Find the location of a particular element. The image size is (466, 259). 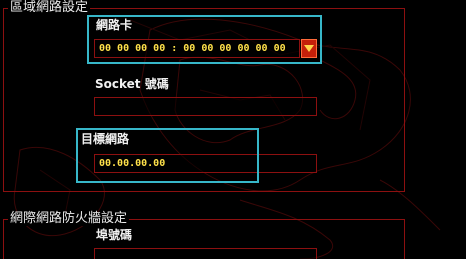

socket-input is located at coordinates (205, 106).